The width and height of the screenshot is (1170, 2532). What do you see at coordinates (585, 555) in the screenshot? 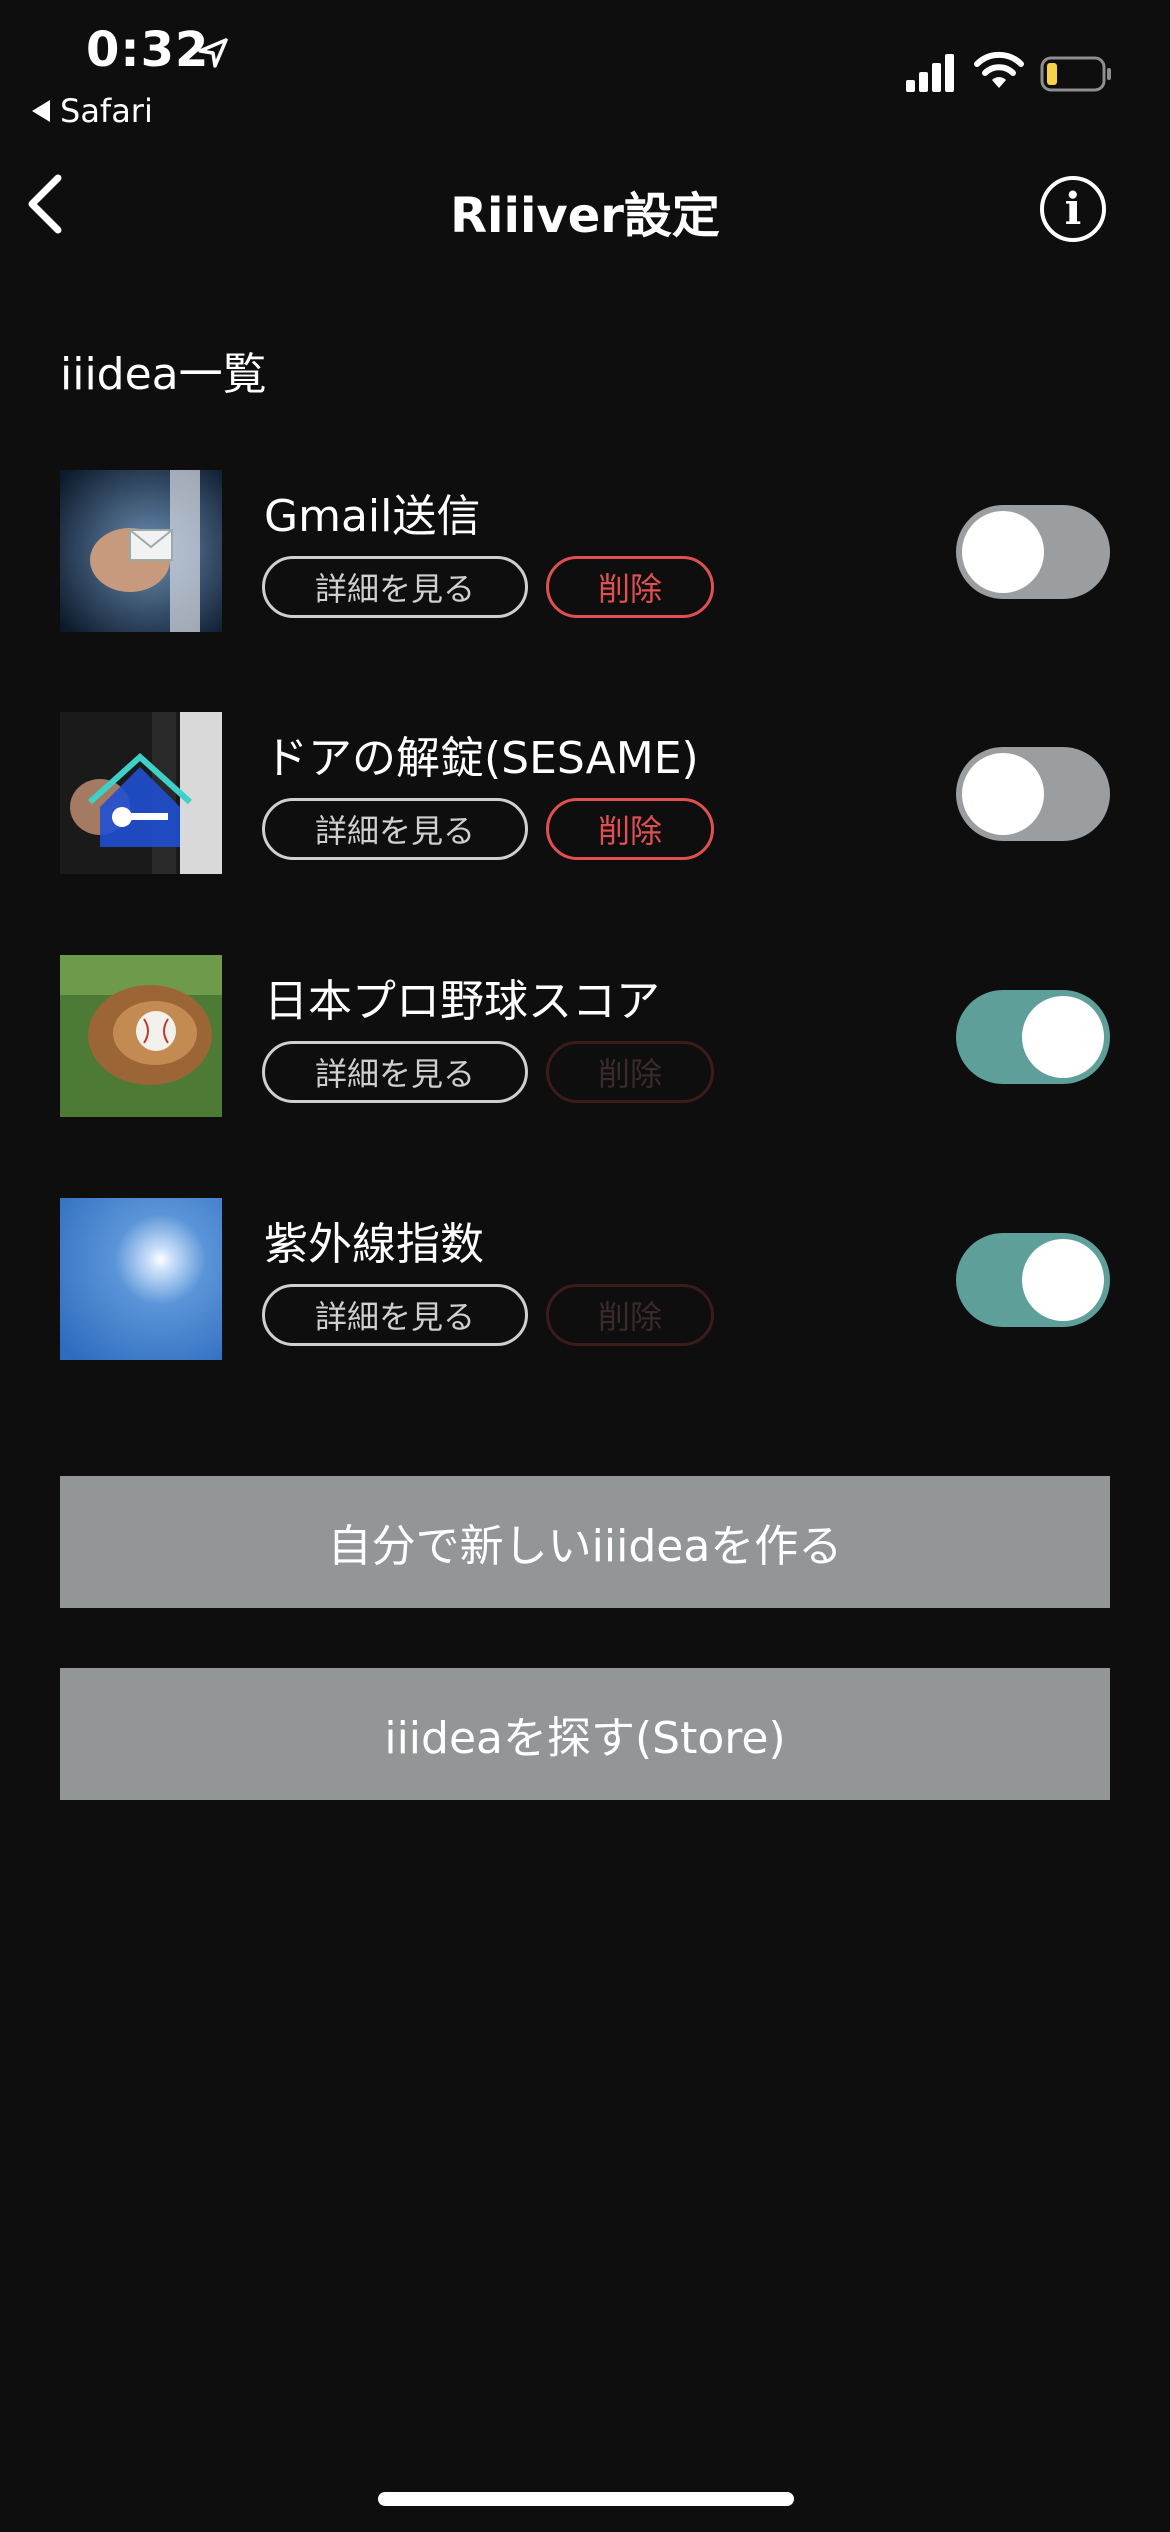
I see `list-item-gmail: Gmail送信 詳細を見る 削除` at bounding box center [585, 555].